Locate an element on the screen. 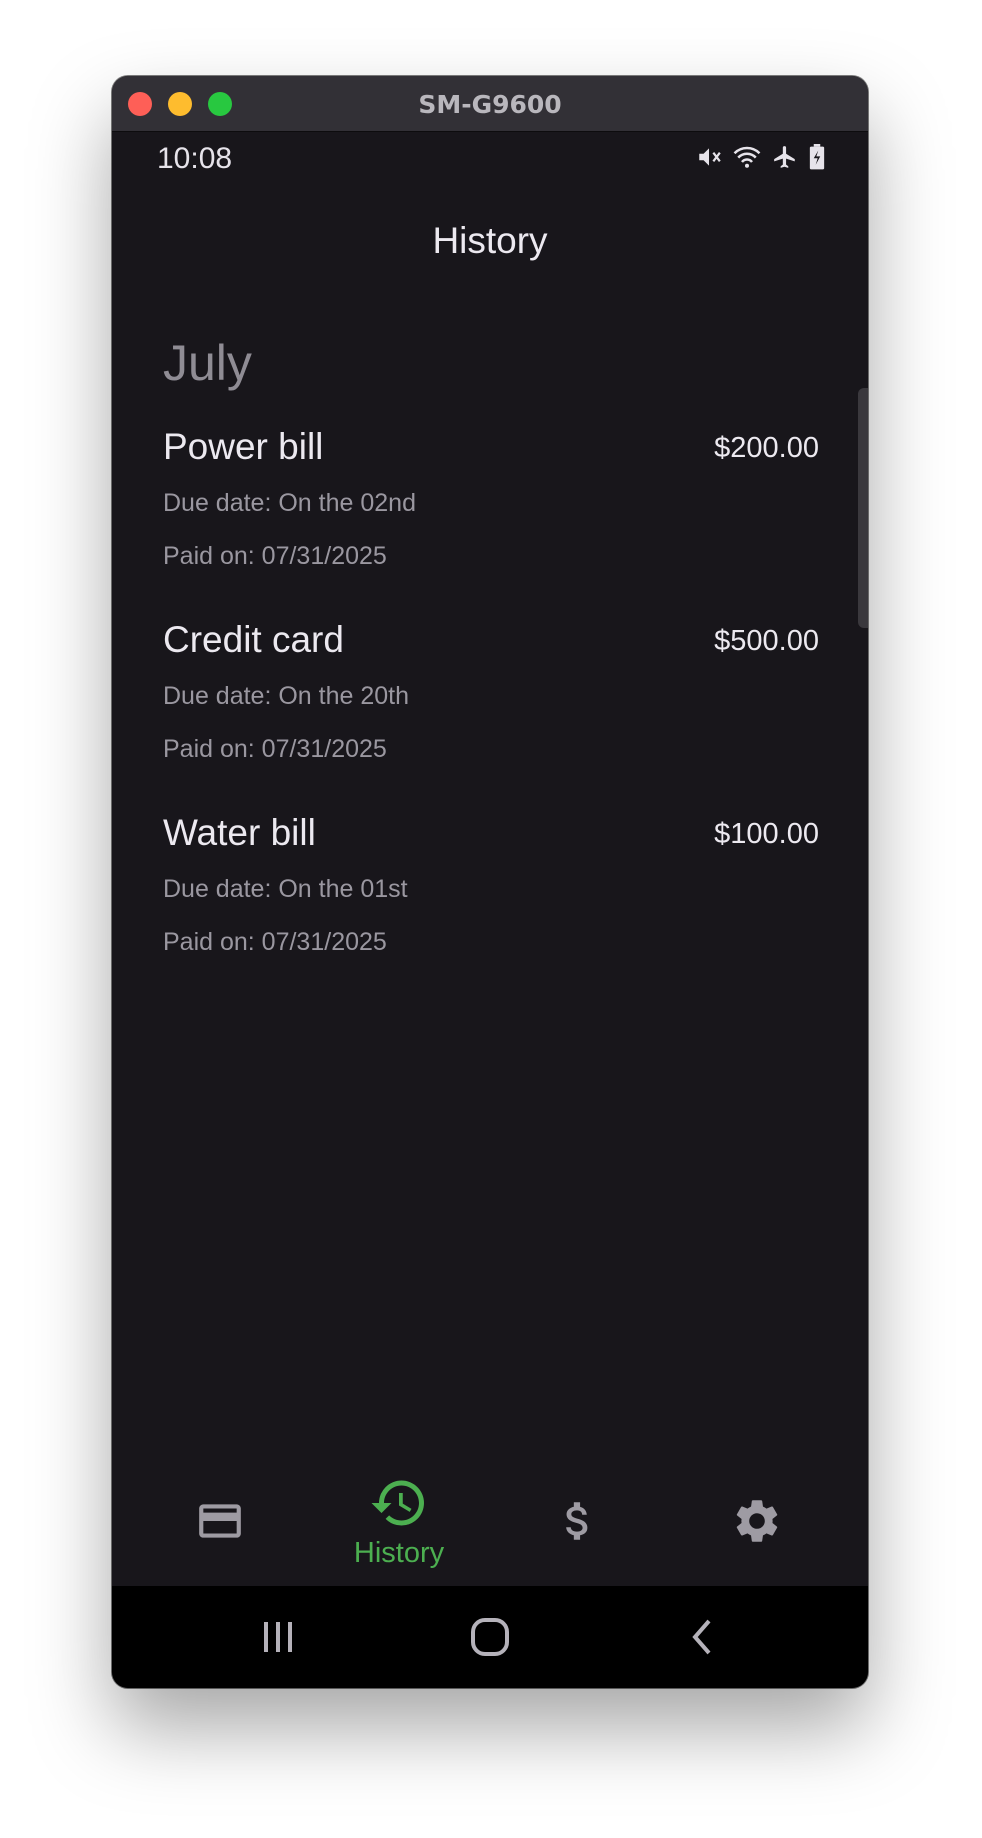 The width and height of the screenshot is (982, 1838). window-titlebar: SM-G9600 is located at coordinates (490, 104).